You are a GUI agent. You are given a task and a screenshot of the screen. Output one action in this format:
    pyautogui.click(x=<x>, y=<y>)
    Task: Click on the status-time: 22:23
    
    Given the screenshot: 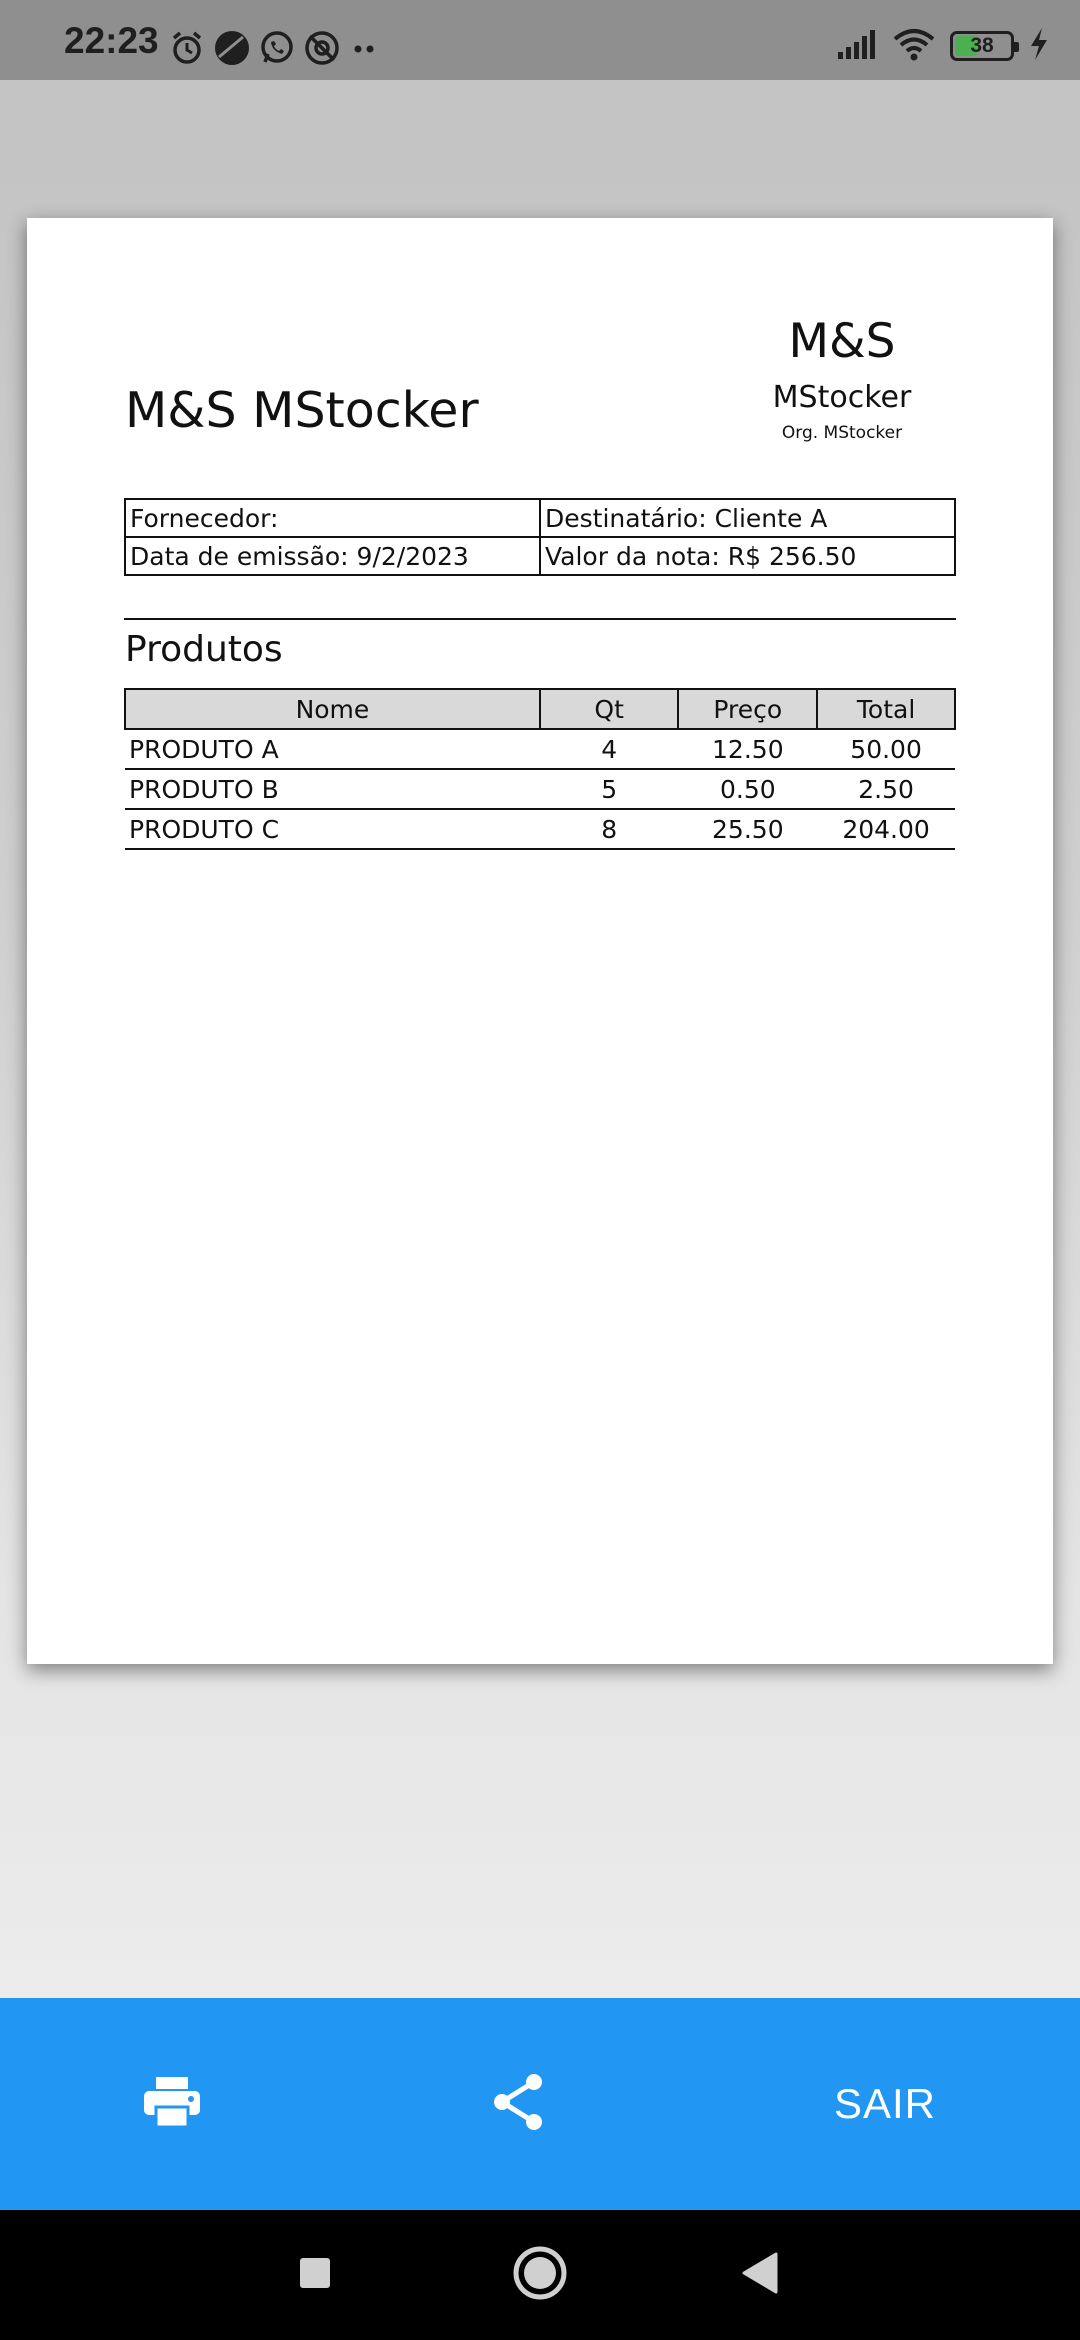 What is the action you would take?
    pyautogui.click(x=111, y=40)
    